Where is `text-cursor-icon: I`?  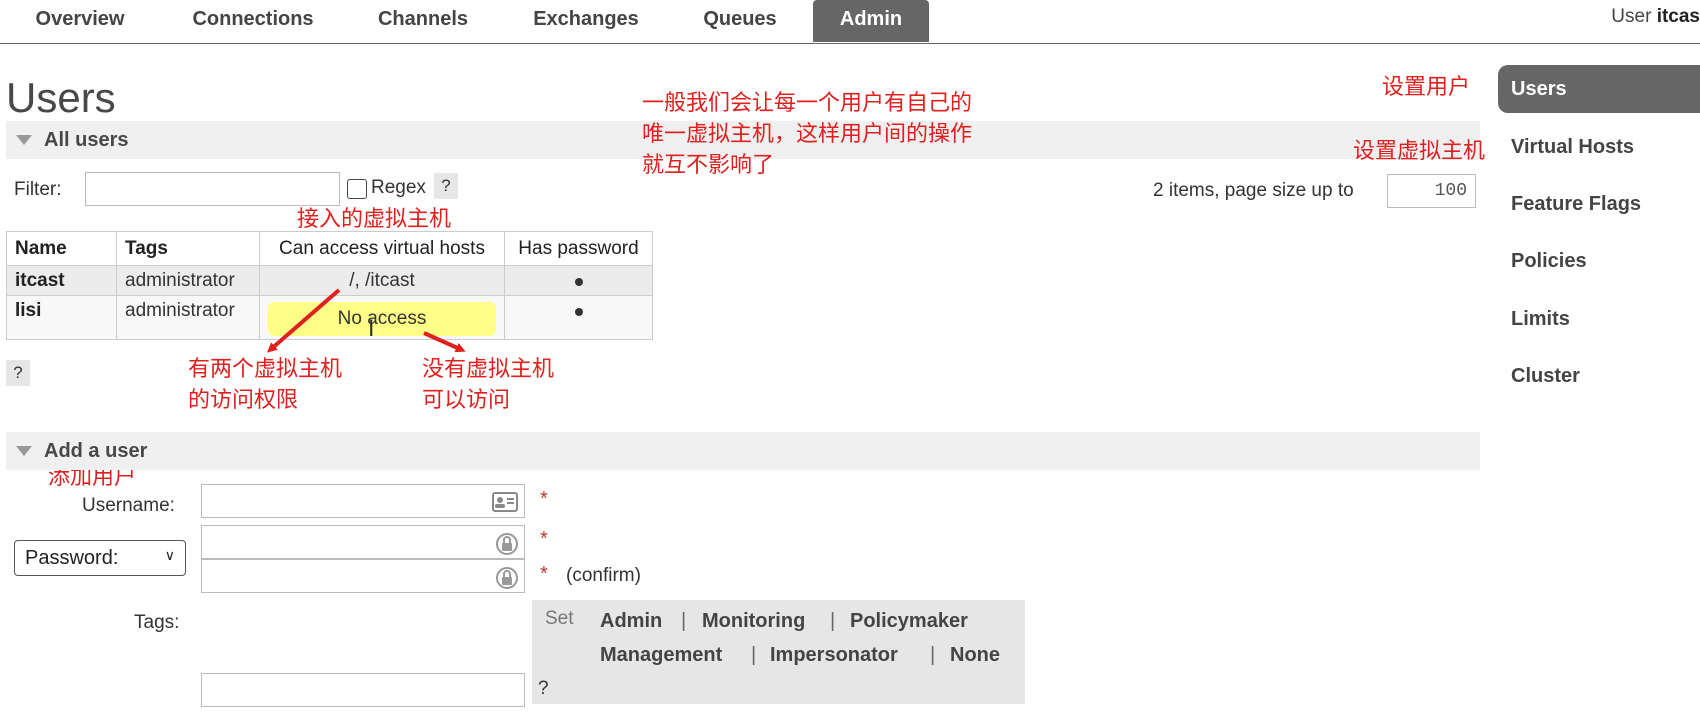
text-cursor-icon: I is located at coordinates (371, 329).